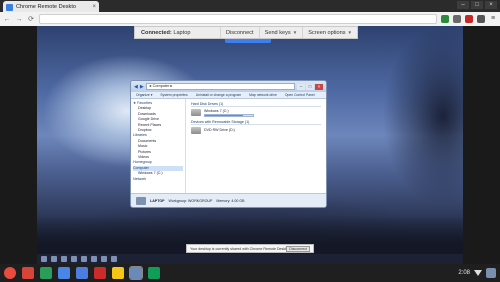  What do you see at coordinates (94, 7) in the screenshot?
I see `tab-close-icon: ×` at bounding box center [94, 7].